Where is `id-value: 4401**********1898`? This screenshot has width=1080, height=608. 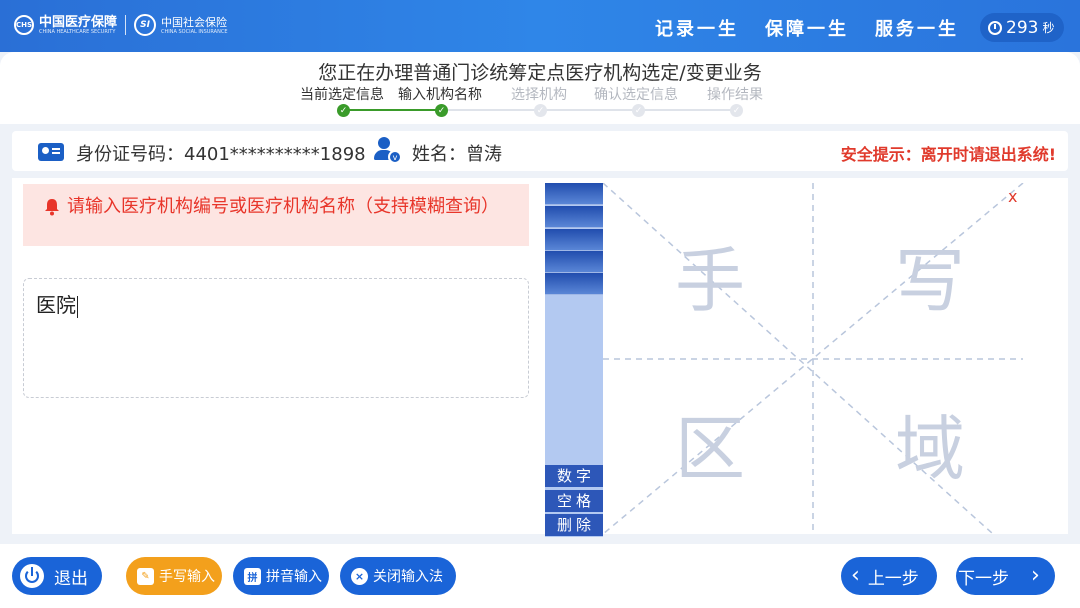 id-value: 4401**********1898 is located at coordinates (275, 154).